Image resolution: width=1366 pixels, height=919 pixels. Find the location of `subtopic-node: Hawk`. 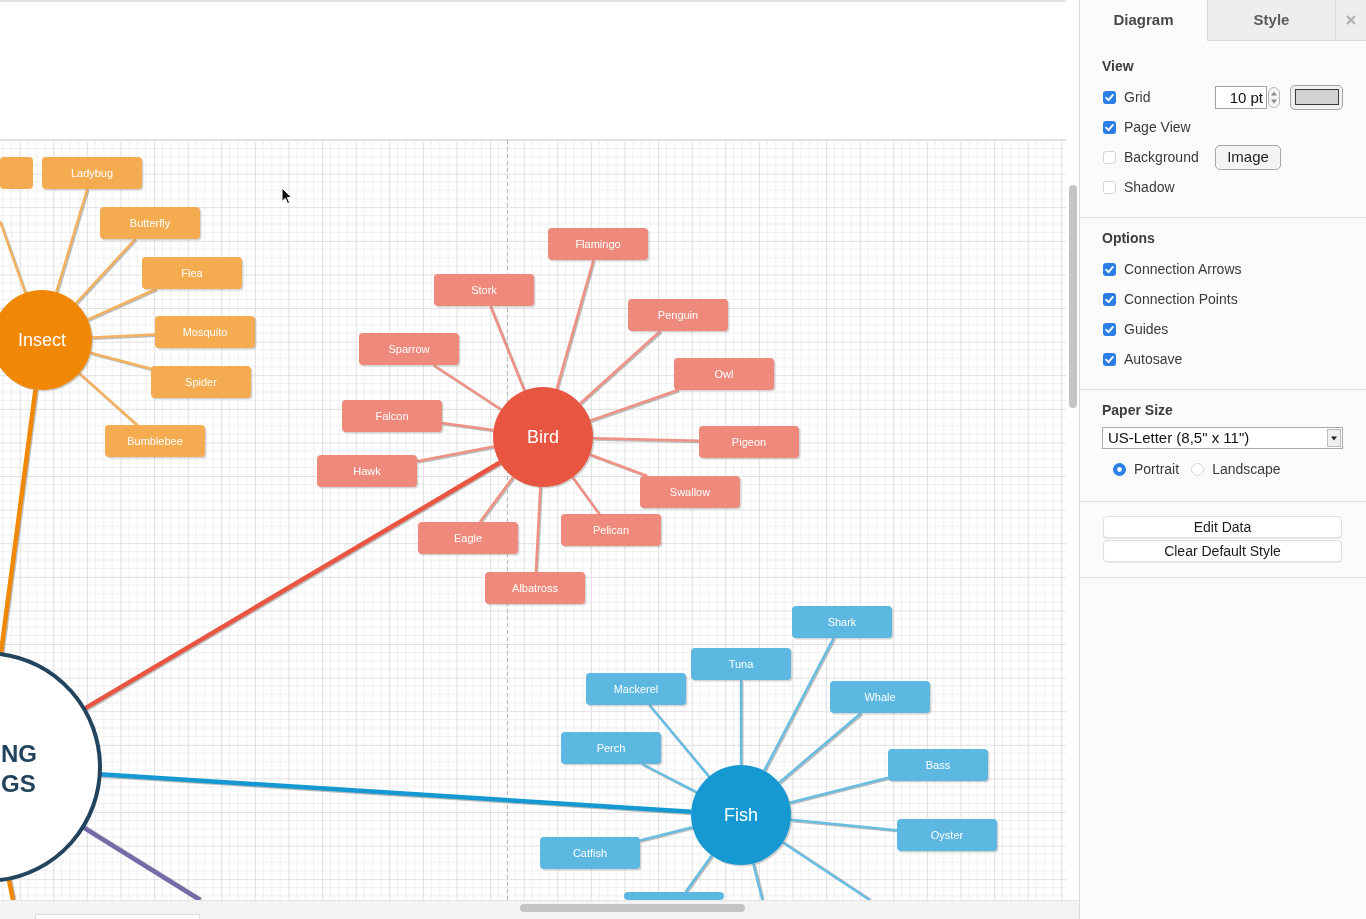

subtopic-node: Hawk is located at coordinates (368, 472).